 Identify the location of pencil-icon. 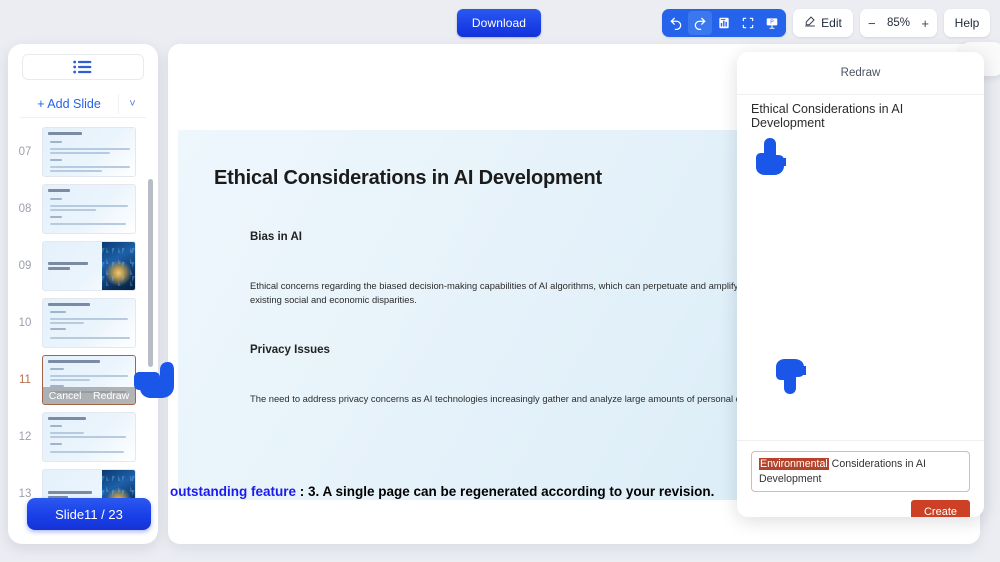
(810, 23).